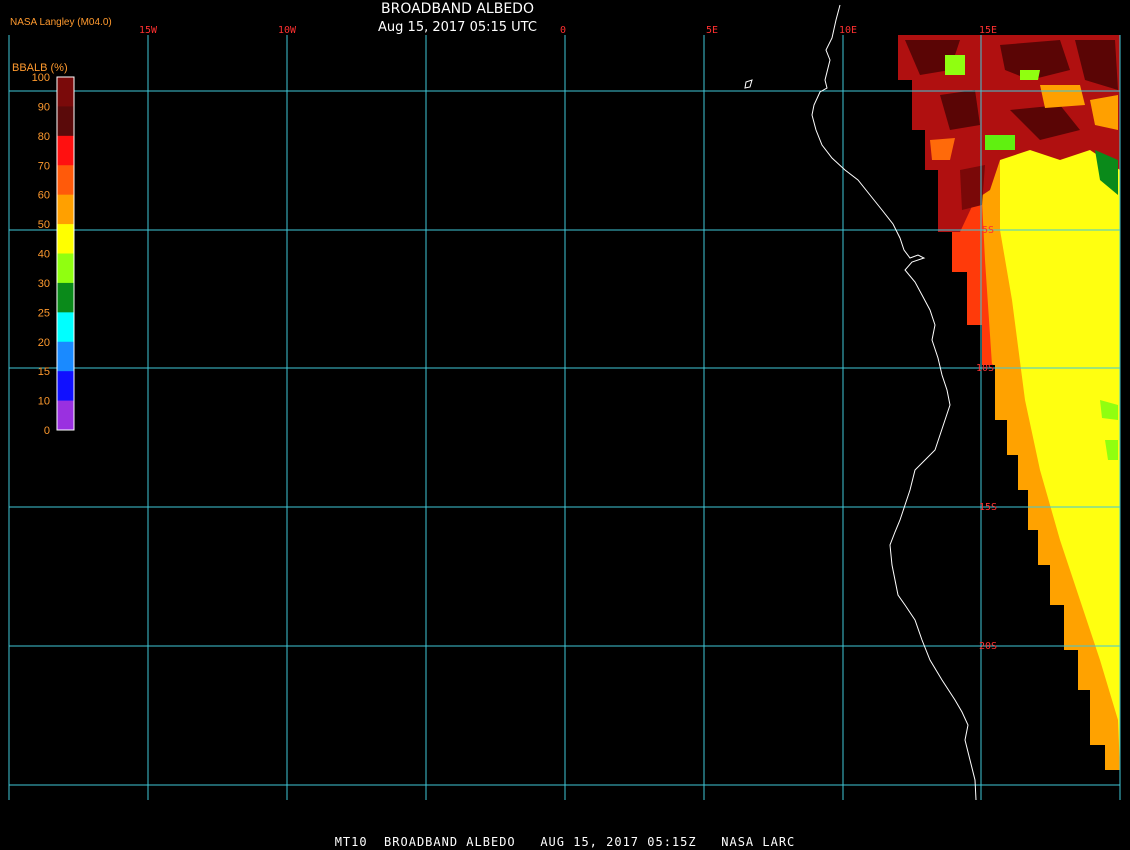 The width and height of the screenshot is (1130, 850). I want to click on lat-label-5s: 5S, so click(988, 230).